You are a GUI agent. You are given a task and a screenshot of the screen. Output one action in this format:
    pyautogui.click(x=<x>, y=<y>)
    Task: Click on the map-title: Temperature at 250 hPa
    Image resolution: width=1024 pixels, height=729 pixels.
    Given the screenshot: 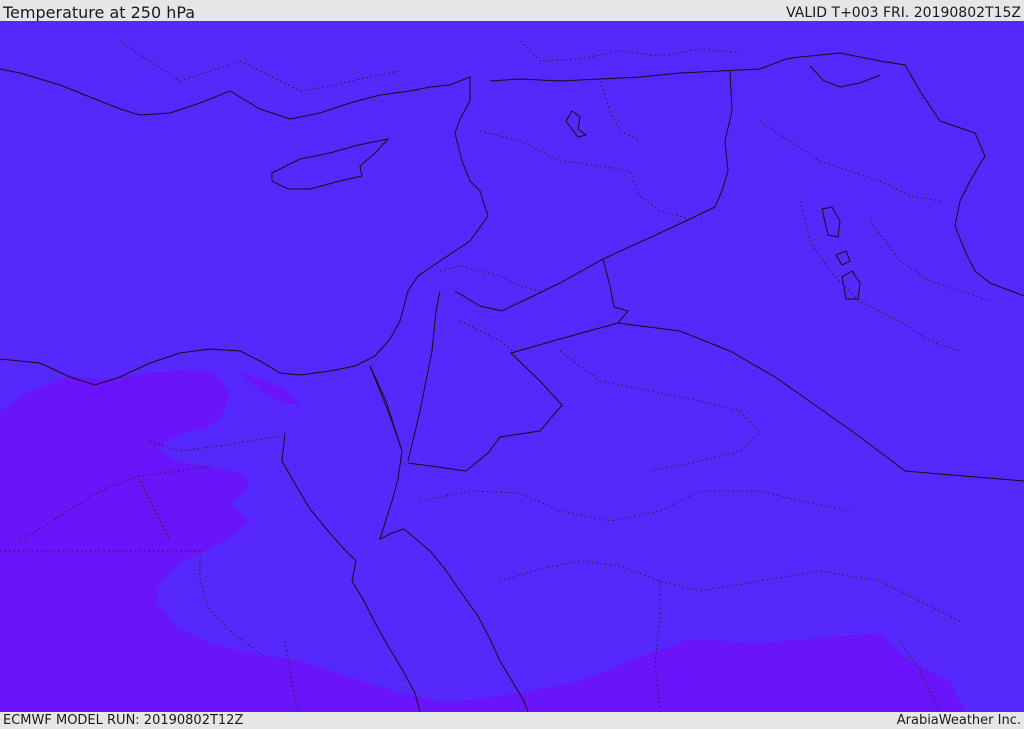 What is the action you would take?
    pyautogui.click(x=99, y=12)
    